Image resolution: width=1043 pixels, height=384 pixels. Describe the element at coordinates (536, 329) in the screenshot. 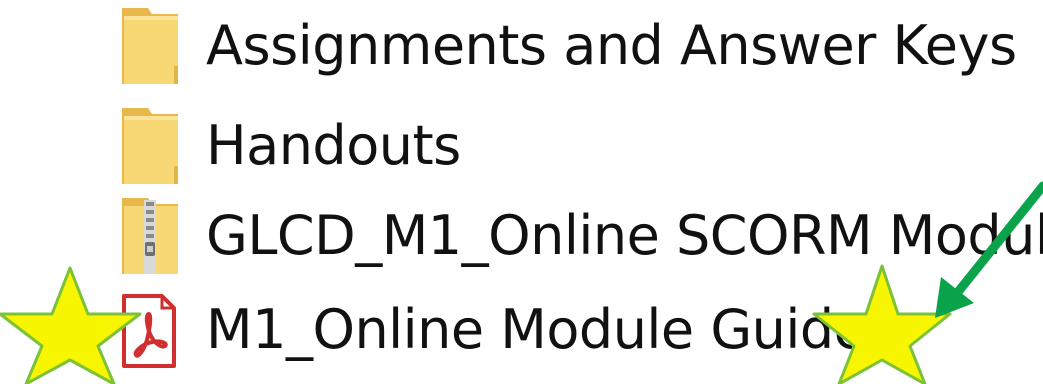

I see `file-name: M1_Online Module Guide` at that location.